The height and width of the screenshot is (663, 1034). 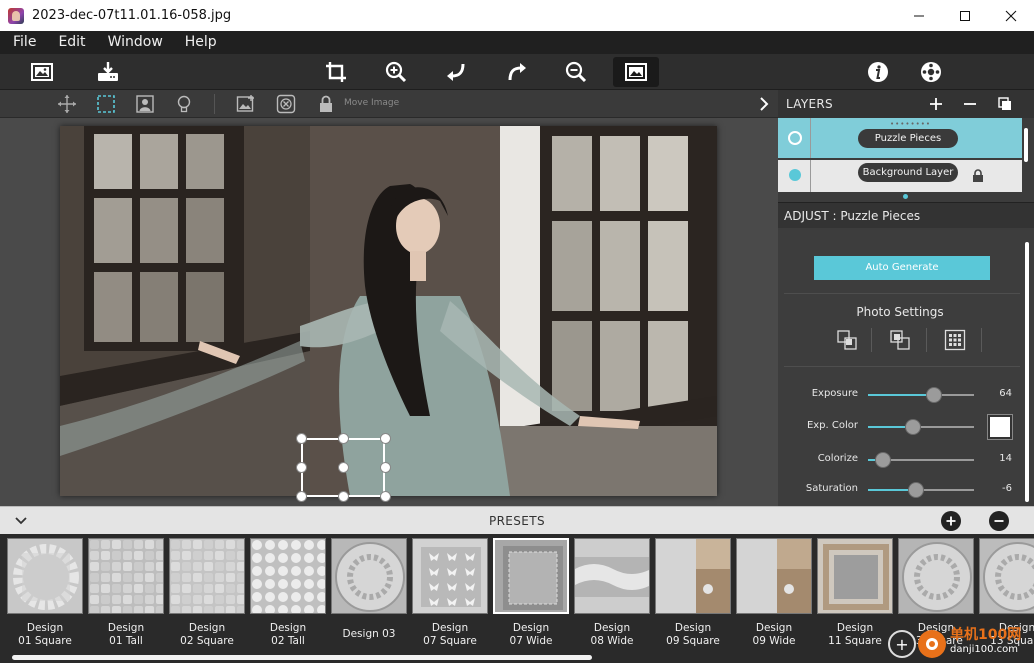 What do you see at coordinates (301, 438) in the screenshot?
I see `resize-handle-tl` at bounding box center [301, 438].